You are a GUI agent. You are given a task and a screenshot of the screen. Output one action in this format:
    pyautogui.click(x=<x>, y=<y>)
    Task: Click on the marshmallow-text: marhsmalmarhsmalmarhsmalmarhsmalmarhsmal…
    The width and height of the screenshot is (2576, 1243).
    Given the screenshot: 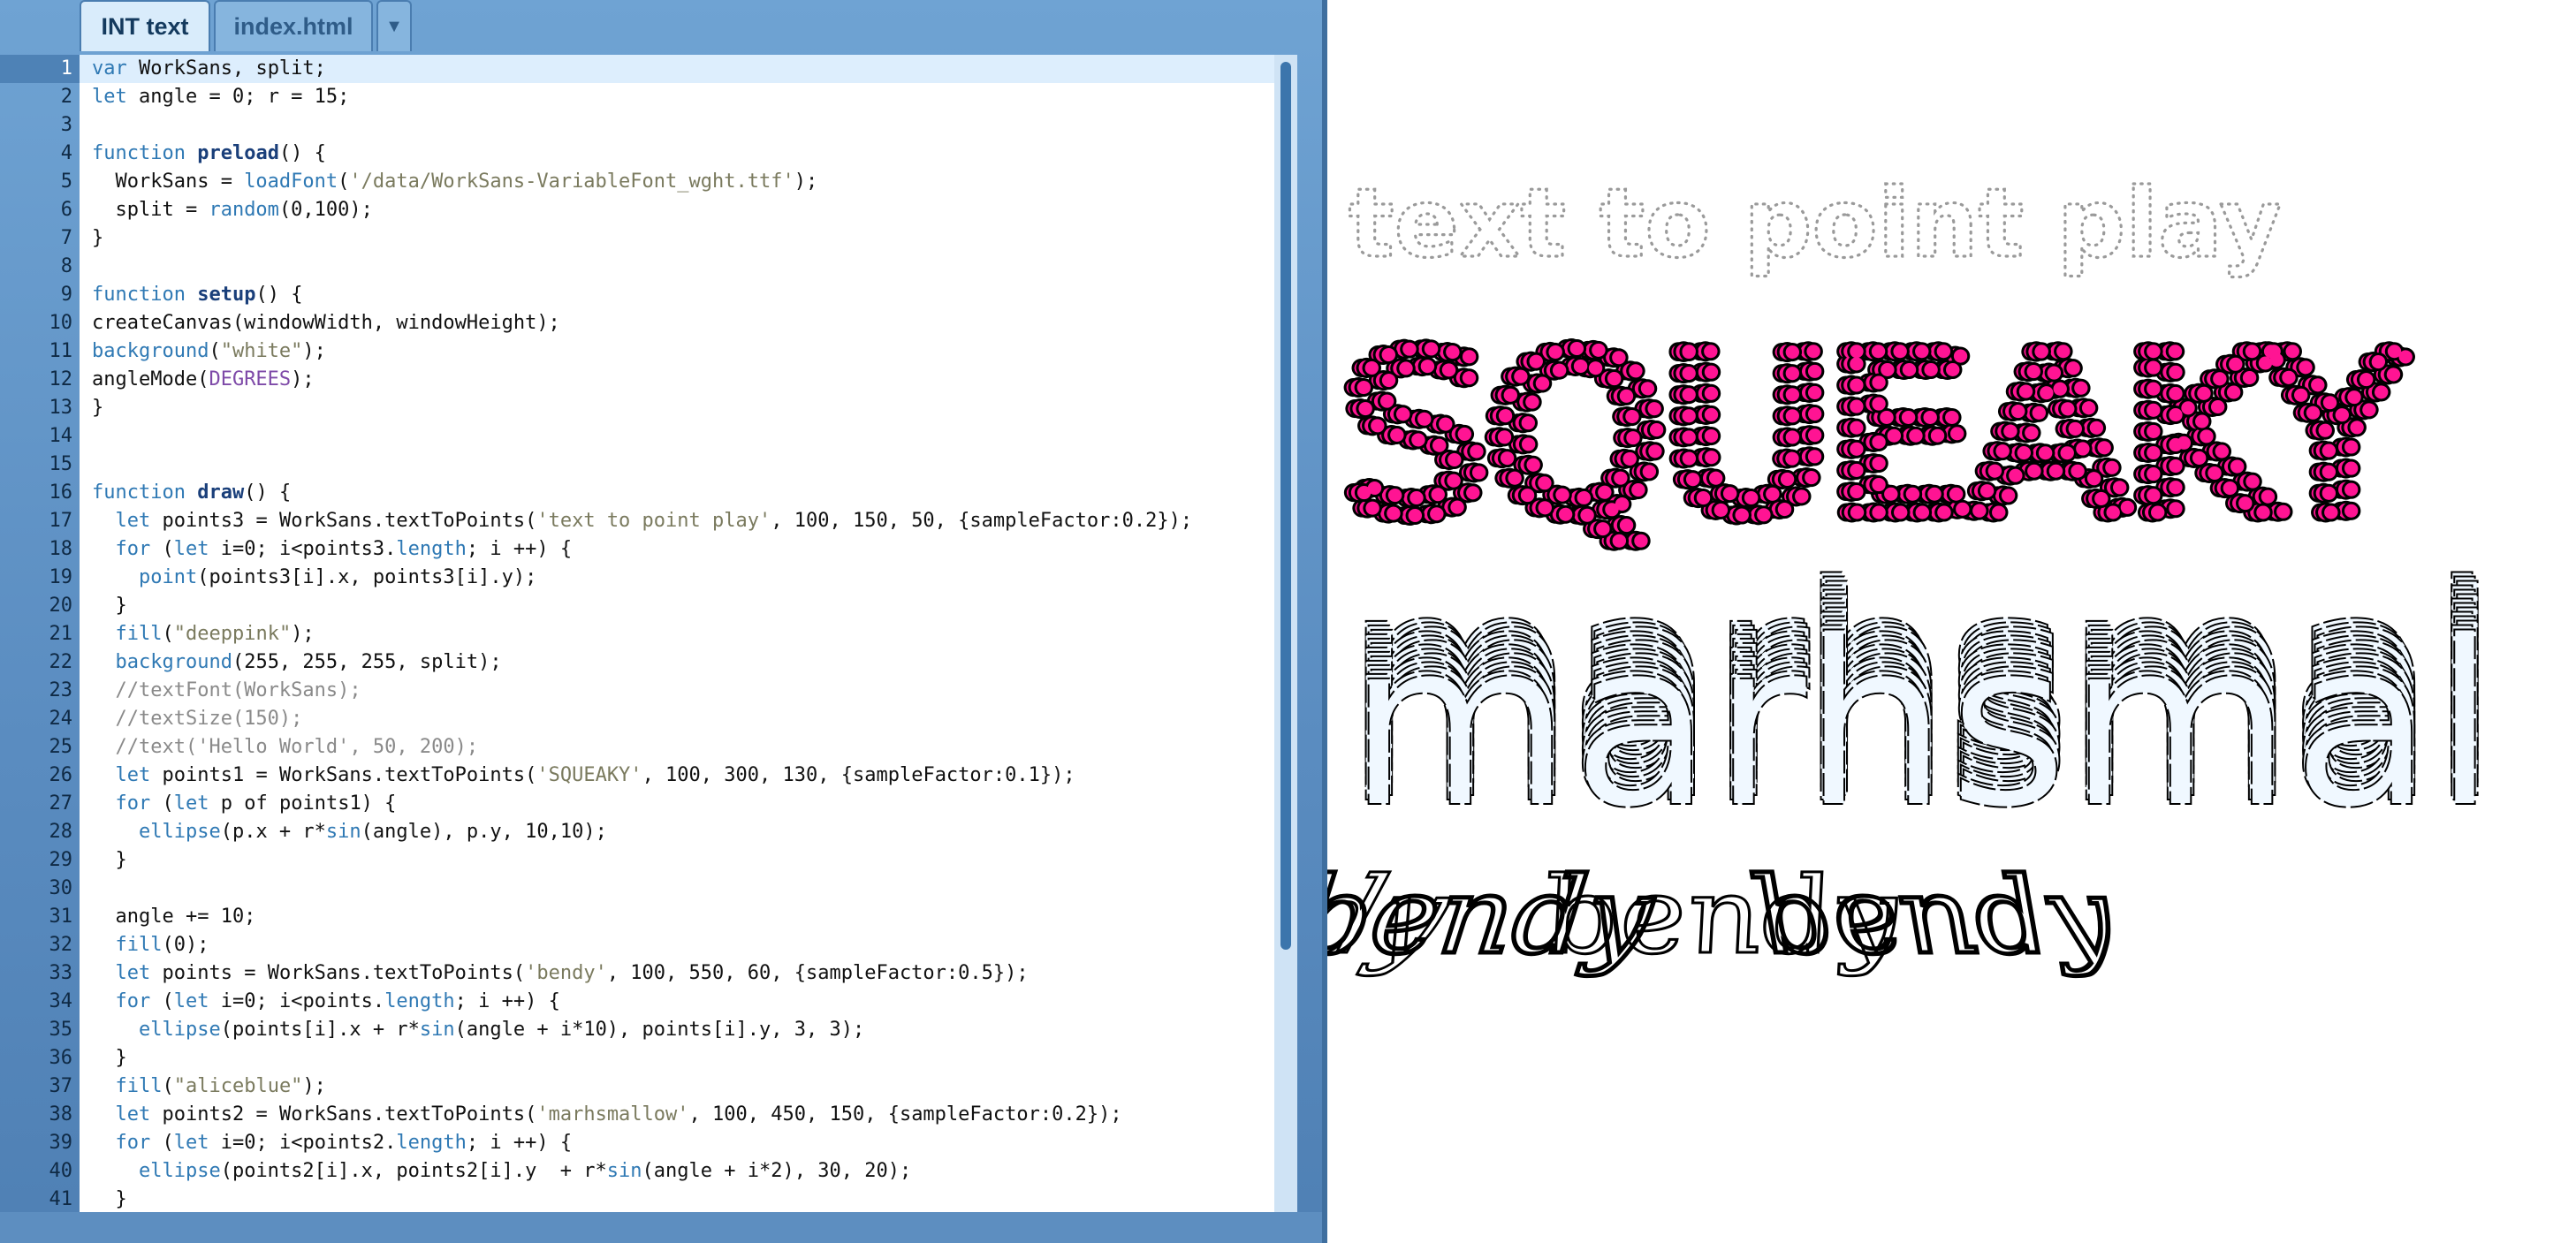 What is the action you would take?
    pyautogui.click(x=1922, y=697)
    